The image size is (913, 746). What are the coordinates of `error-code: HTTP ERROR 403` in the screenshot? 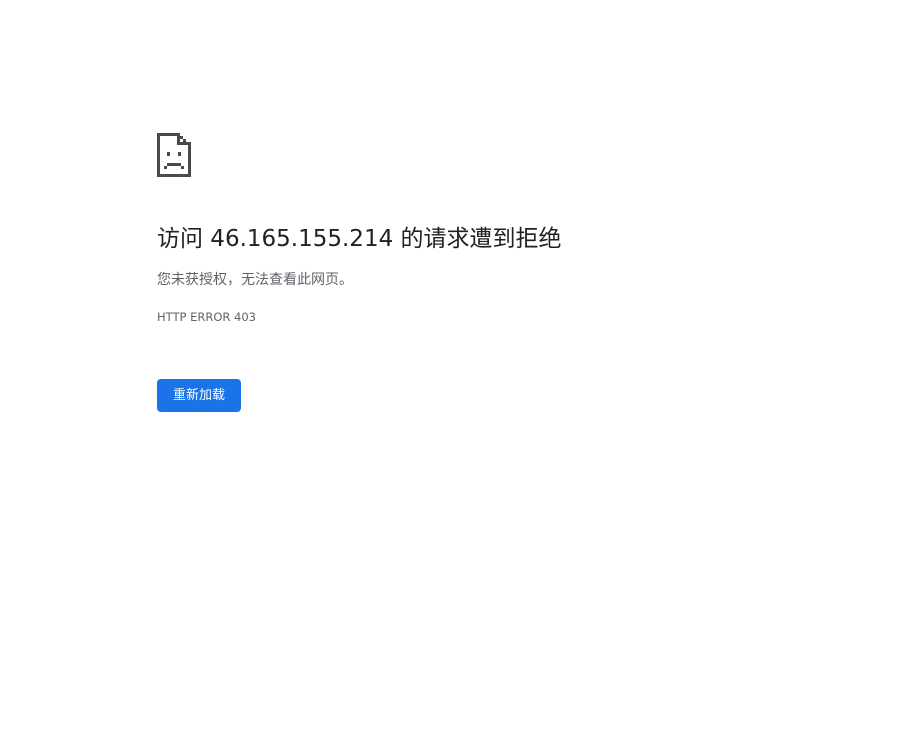 It's located at (206, 317).